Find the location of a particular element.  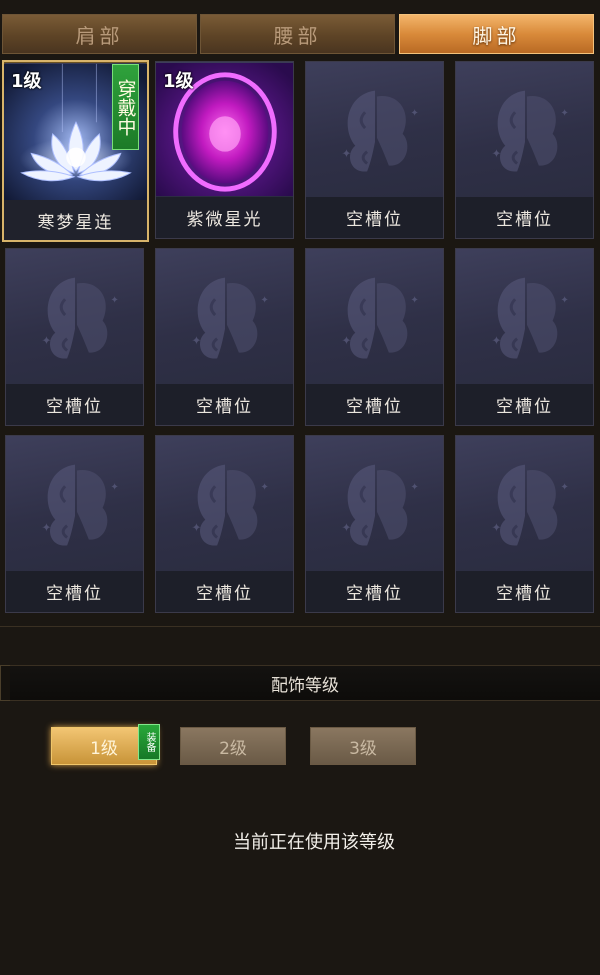

equipped-badge: 装备 is located at coordinates (149, 742).